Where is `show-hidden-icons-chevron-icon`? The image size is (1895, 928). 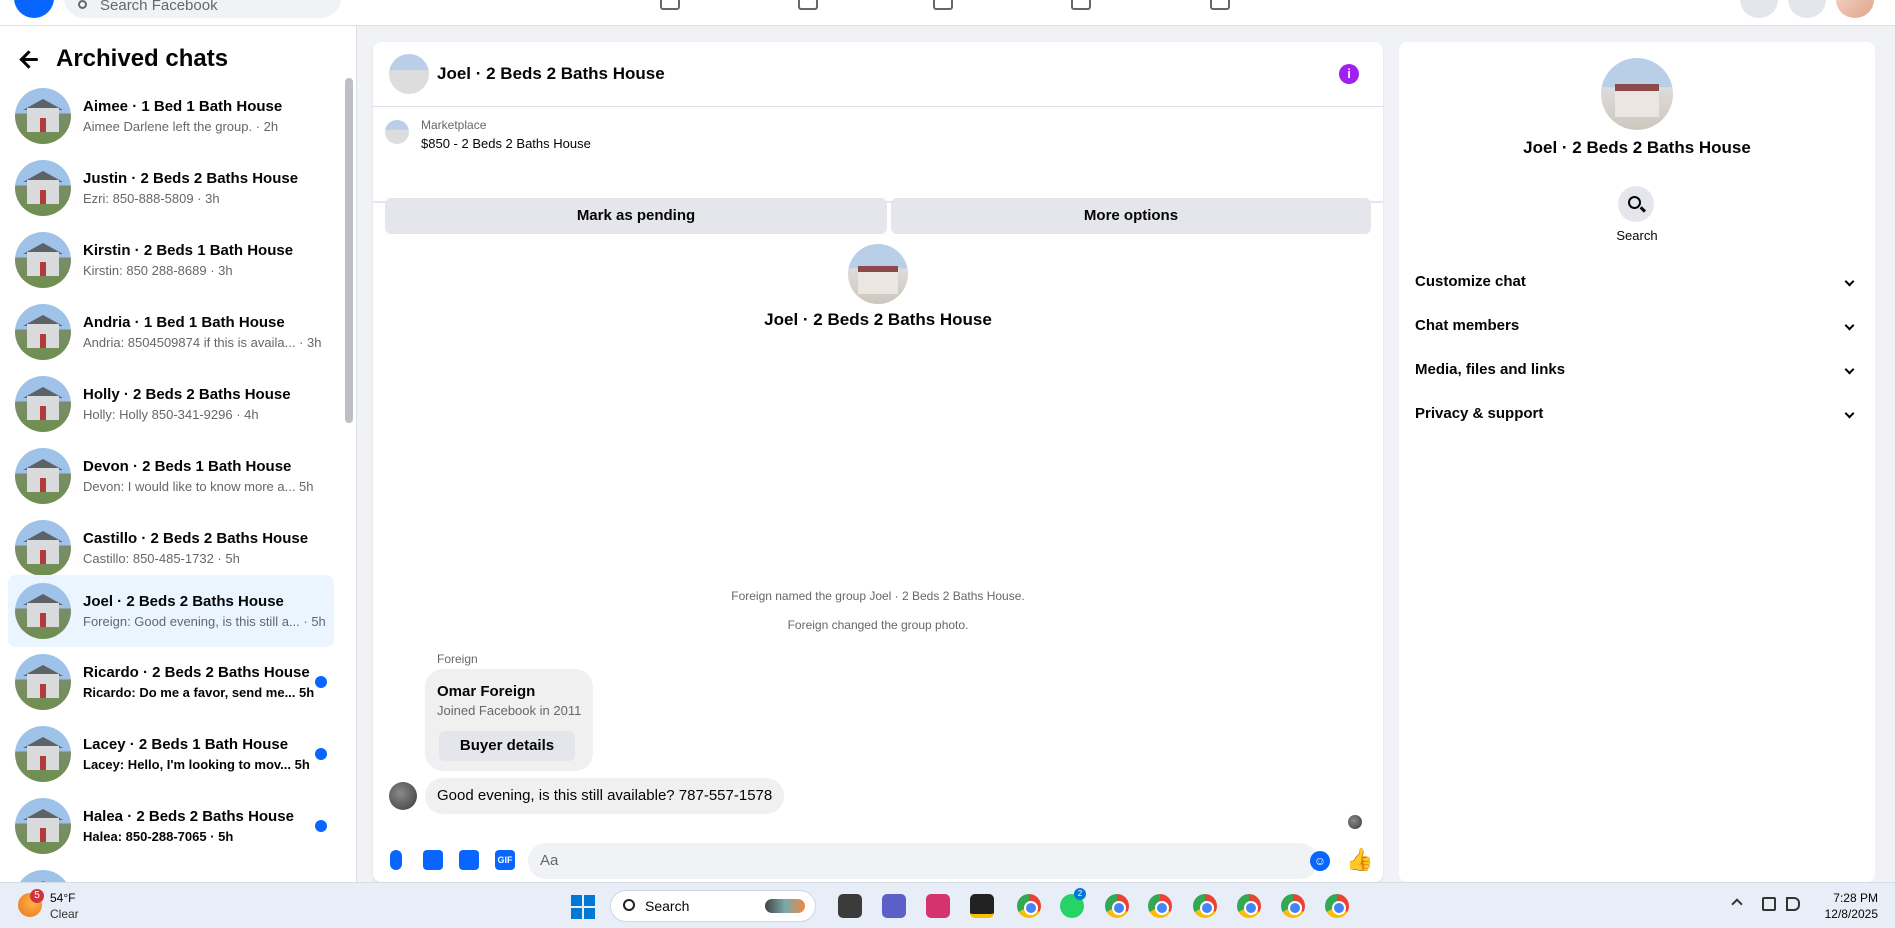 show-hidden-icons-chevron-icon is located at coordinates (1737, 904).